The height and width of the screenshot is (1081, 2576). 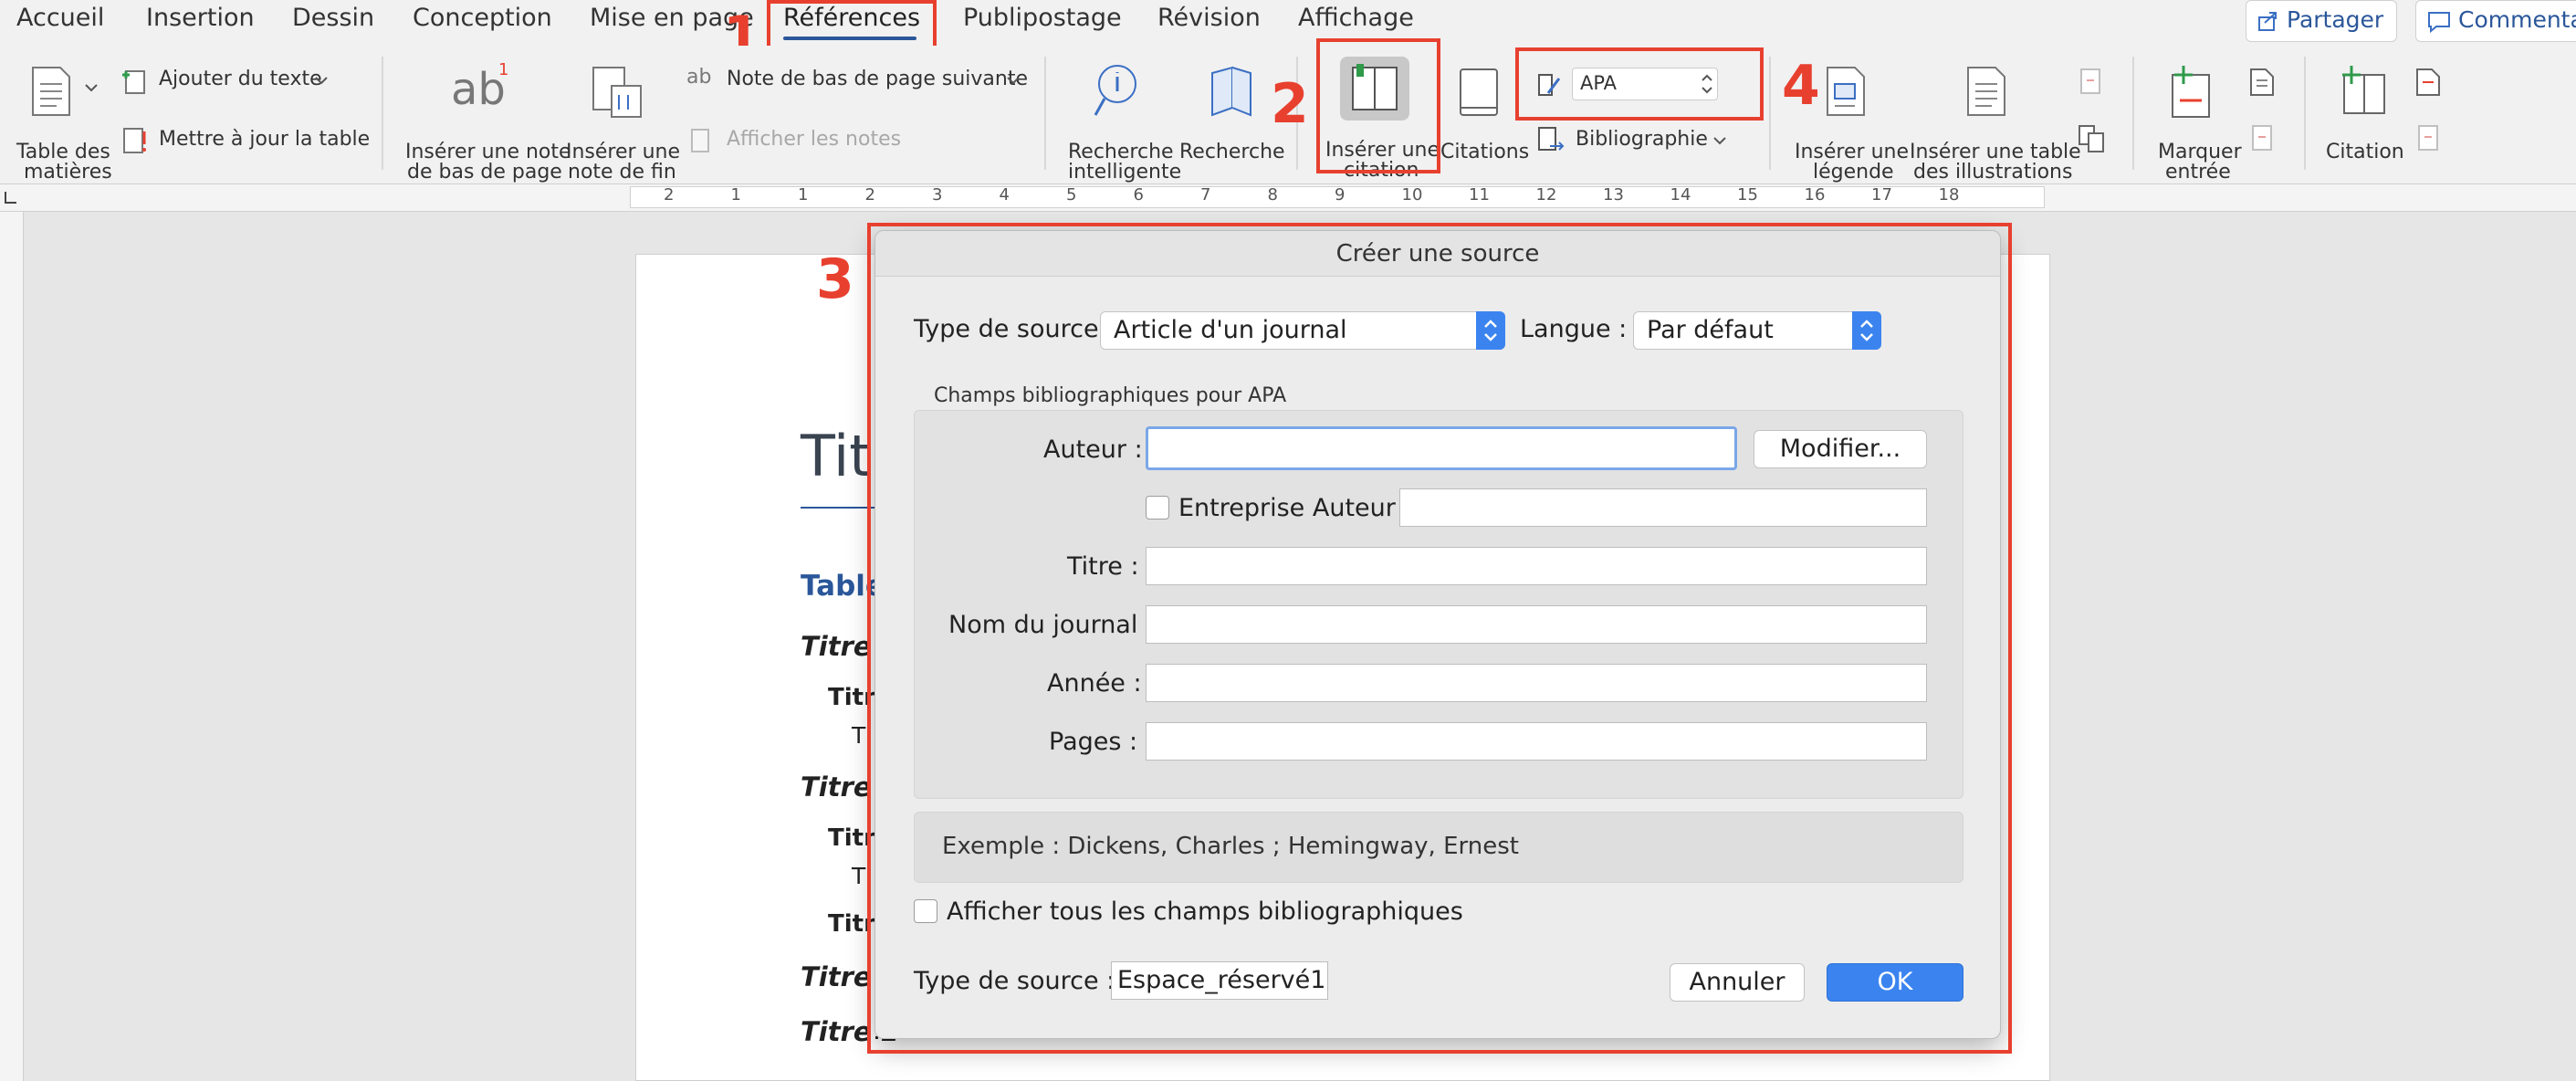 What do you see at coordinates (1272, 195) in the screenshot?
I see `ruler-tick-label: 8` at bounding box center [1272, 195].